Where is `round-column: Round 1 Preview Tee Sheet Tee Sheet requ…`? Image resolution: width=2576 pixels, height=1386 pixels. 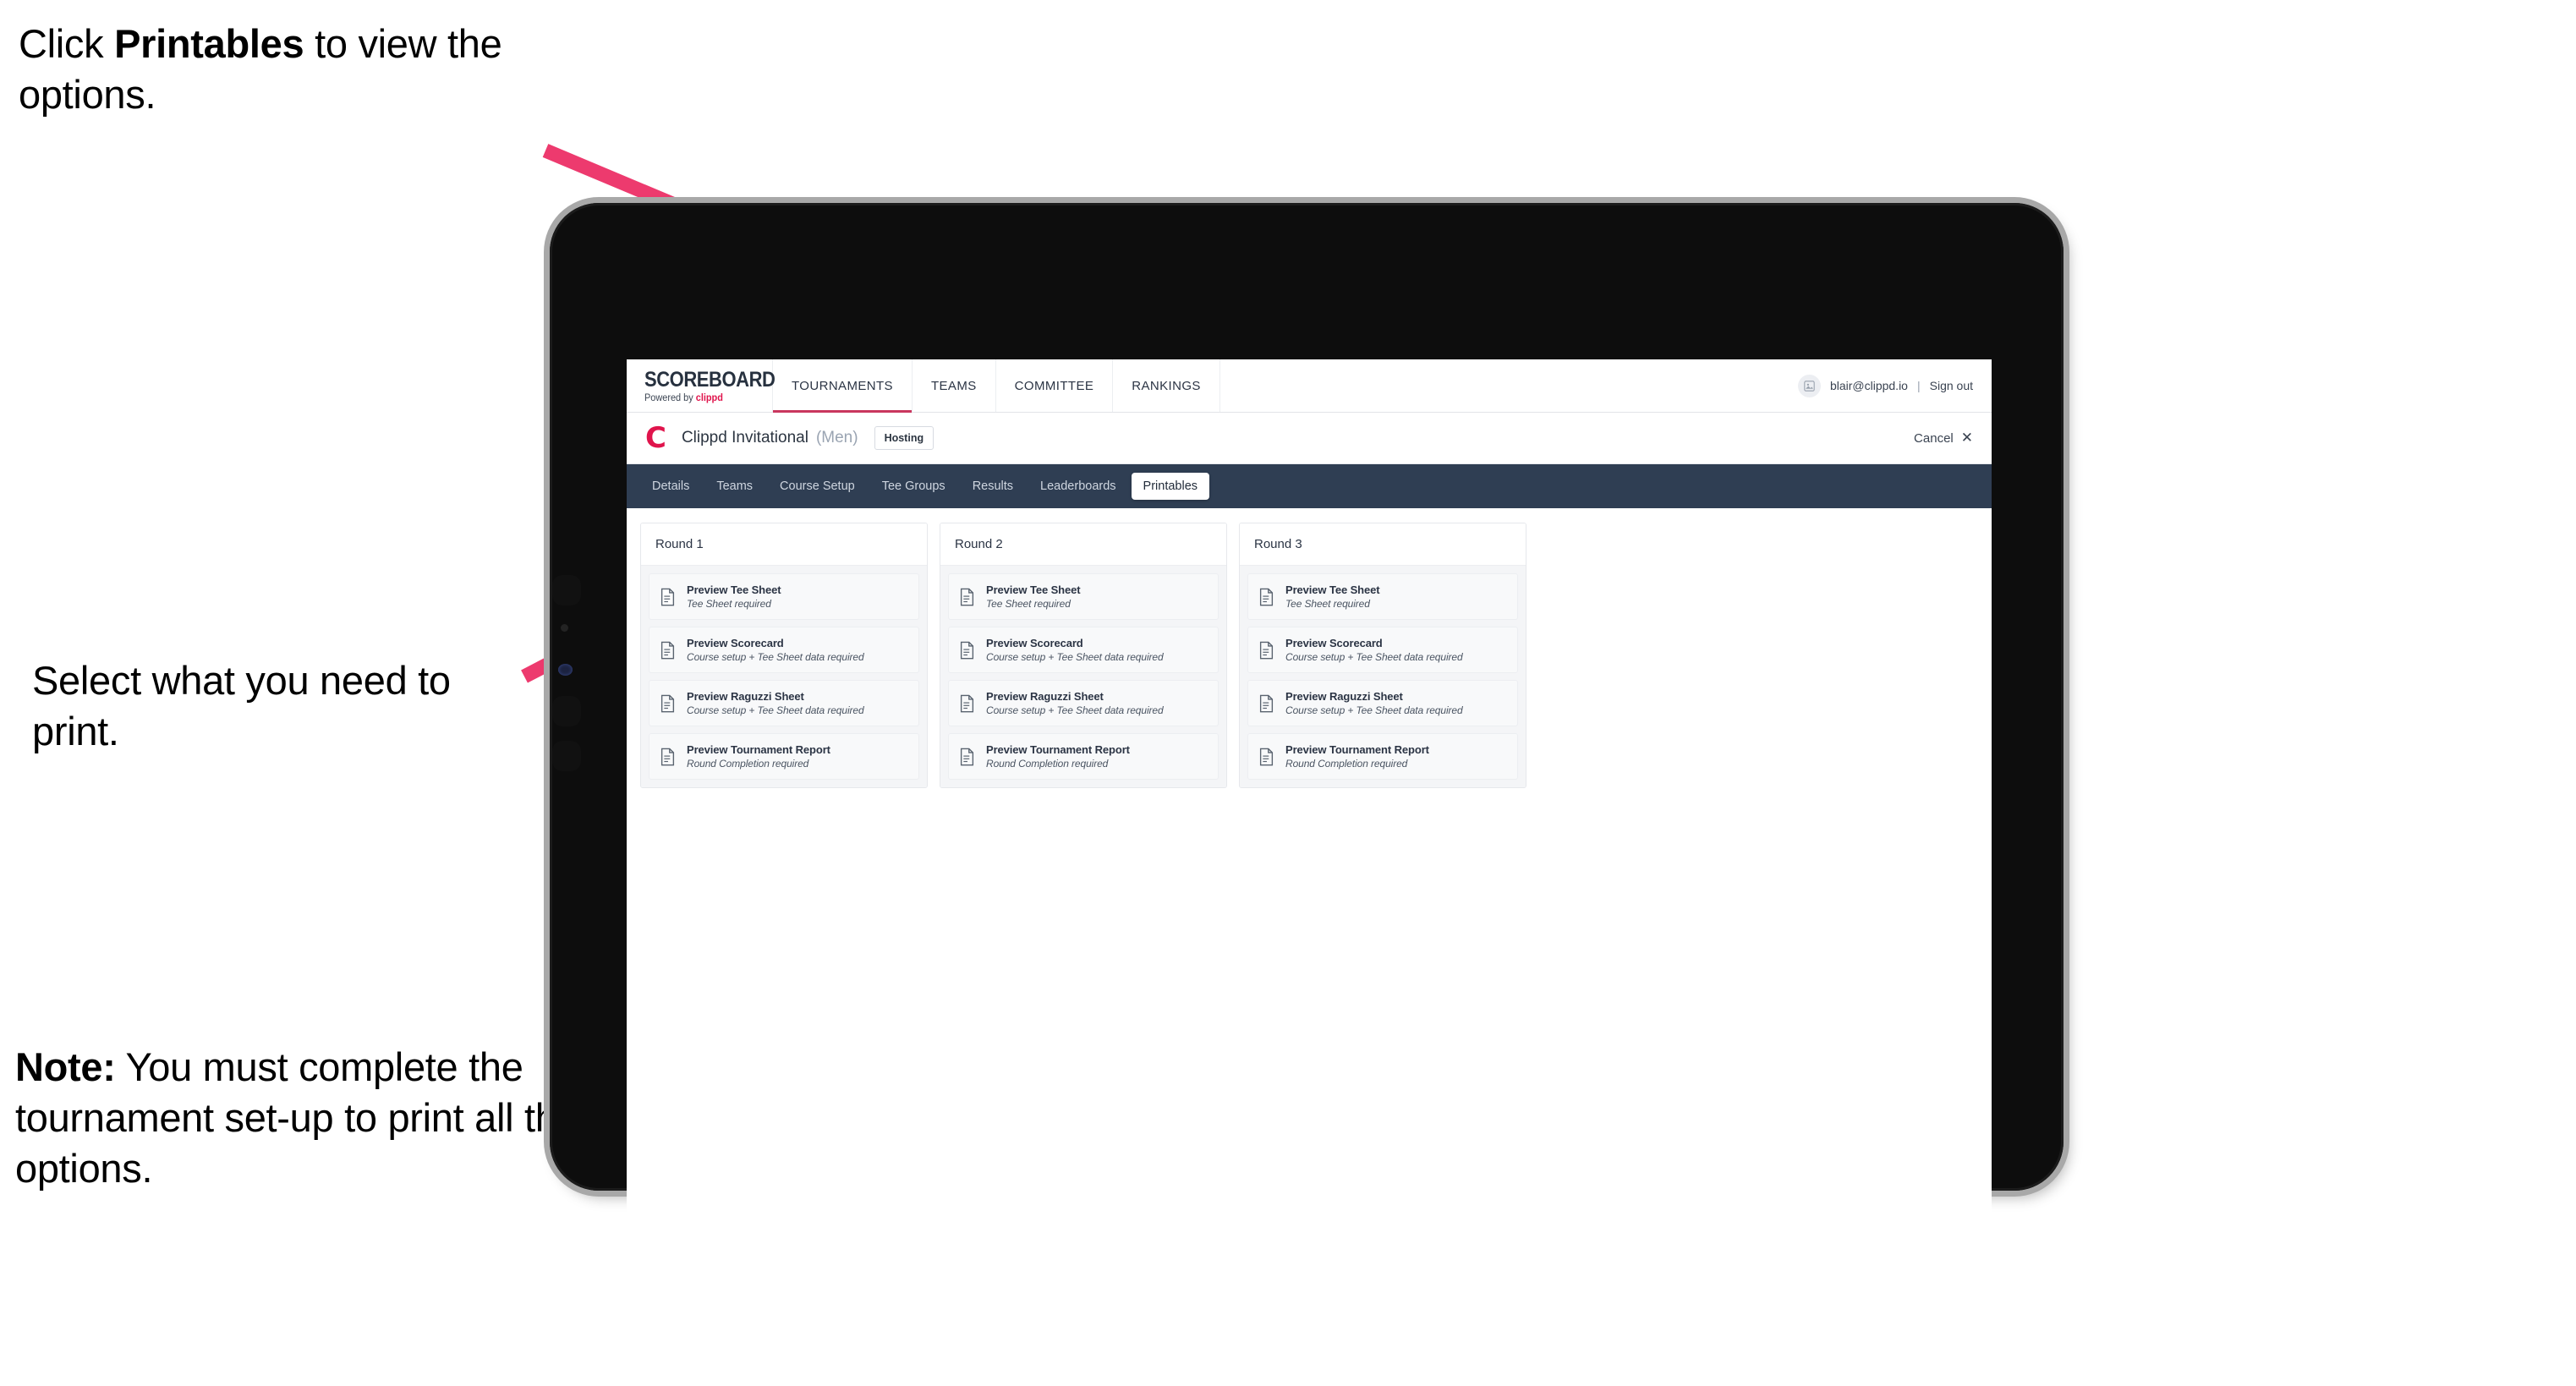
round-column: Round 1 Preview Tee Sheet Tee Sheet requ… is located at coordinates (784, 655).